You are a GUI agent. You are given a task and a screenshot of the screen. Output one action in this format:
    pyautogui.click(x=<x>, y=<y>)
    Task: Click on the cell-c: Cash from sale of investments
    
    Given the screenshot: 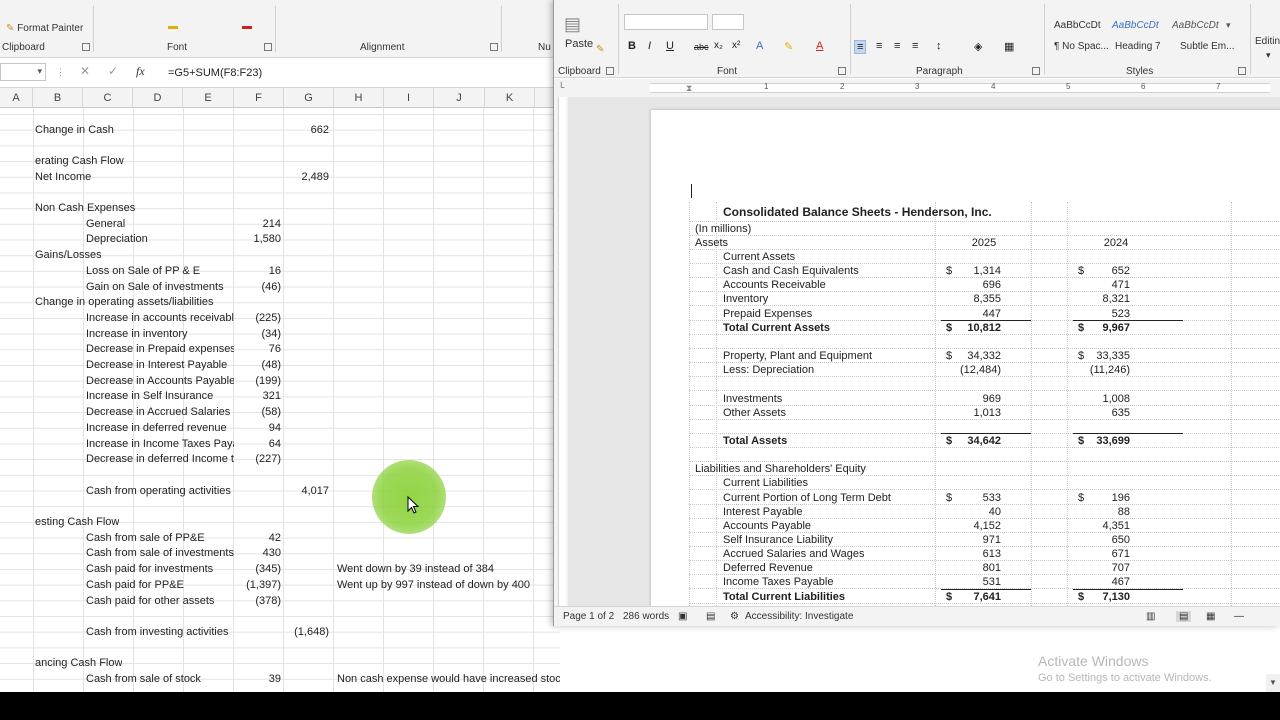 What is the action you would take?
    pyautogui.click(x=160, y=553)
    